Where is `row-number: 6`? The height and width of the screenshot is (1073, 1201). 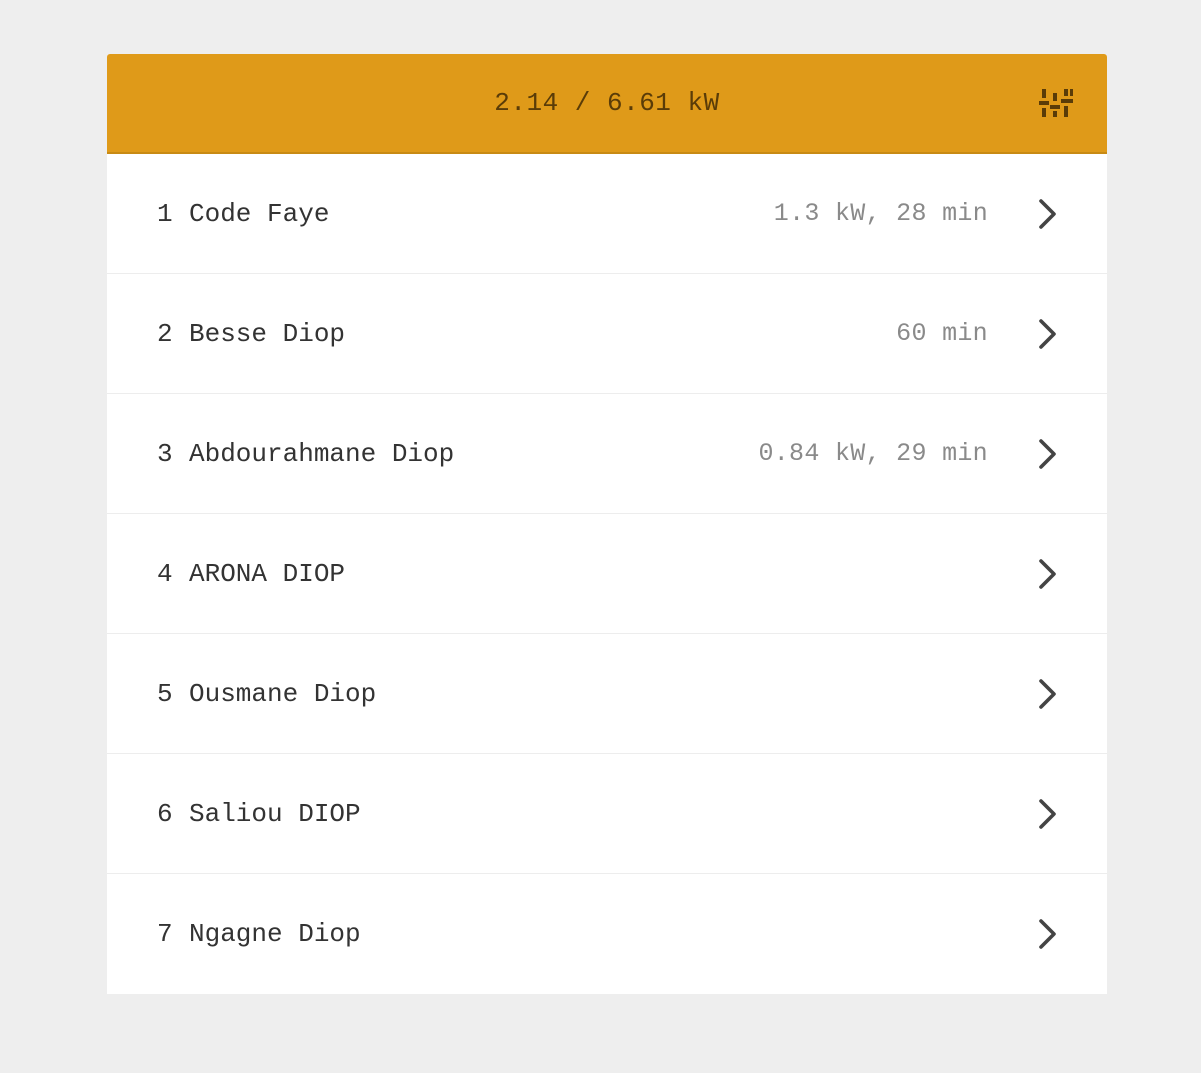
row-number: 6 is located at coordinates (165, 813).